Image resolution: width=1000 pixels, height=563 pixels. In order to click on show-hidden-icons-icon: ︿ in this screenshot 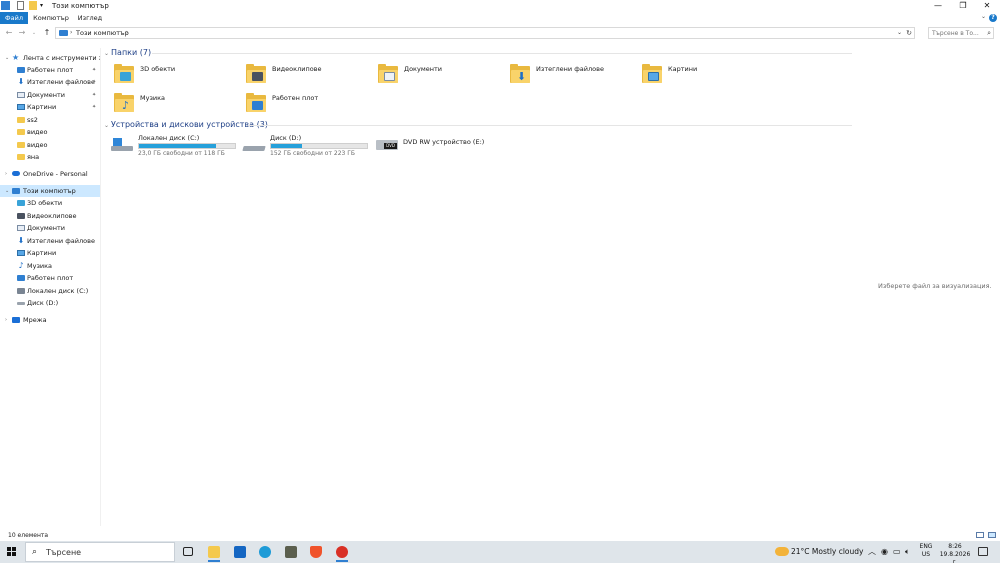, I will do `click(872, 552)`.